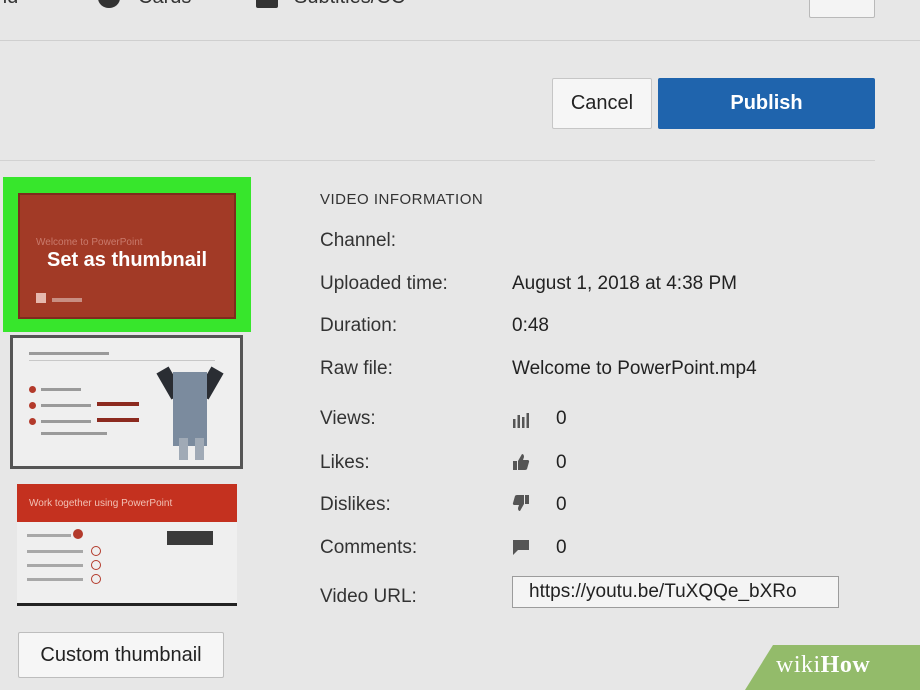 The height and width of the screenshot is (690, 920). I want to click on slide-banner: Work together using PowerPoint, so click(127, 503).